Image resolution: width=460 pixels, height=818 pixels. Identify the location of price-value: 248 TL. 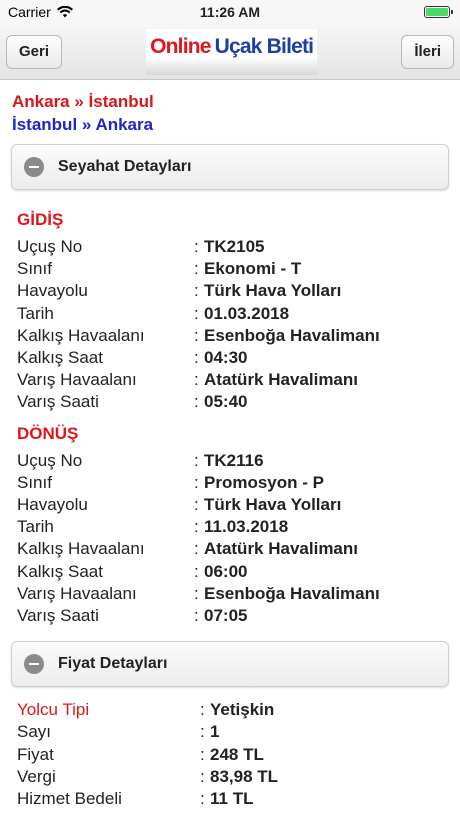
(237, 754).